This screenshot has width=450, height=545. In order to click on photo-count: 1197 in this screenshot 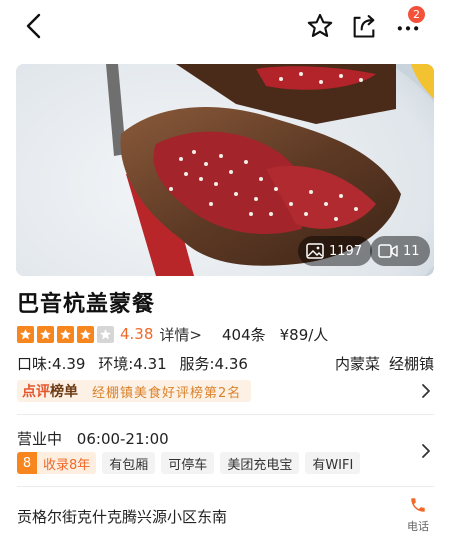, I will do `click(346, 251)`.